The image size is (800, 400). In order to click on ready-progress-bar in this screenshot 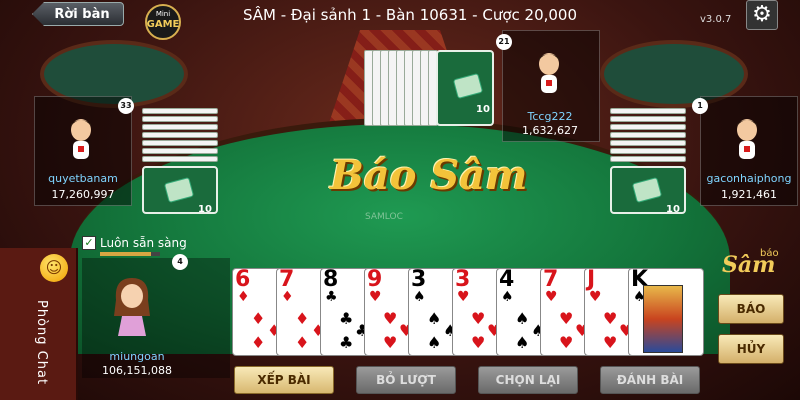, I will do `click(130, 254)`.